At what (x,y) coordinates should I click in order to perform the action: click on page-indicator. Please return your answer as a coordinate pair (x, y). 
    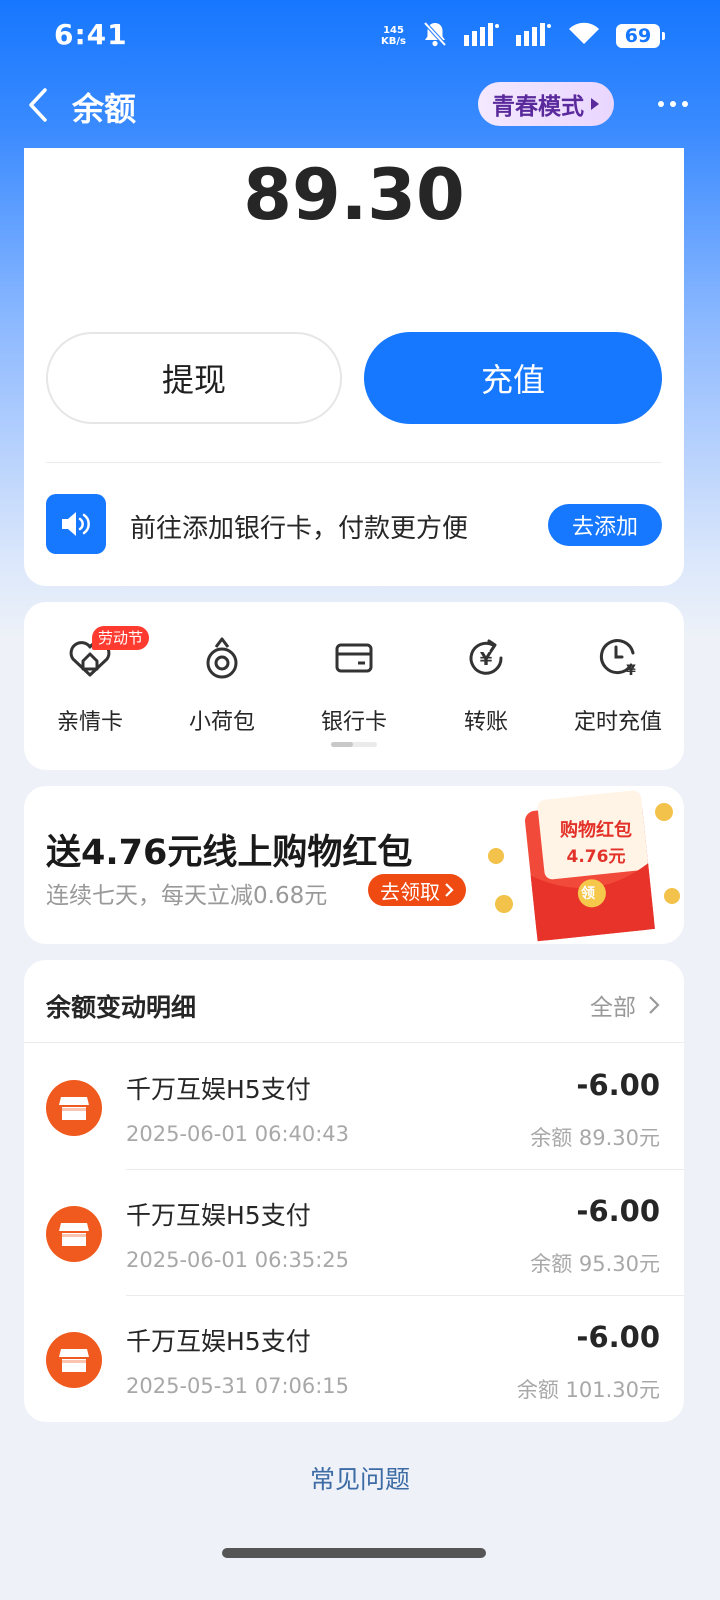
    Looking at the image, I should click on (354, 744).